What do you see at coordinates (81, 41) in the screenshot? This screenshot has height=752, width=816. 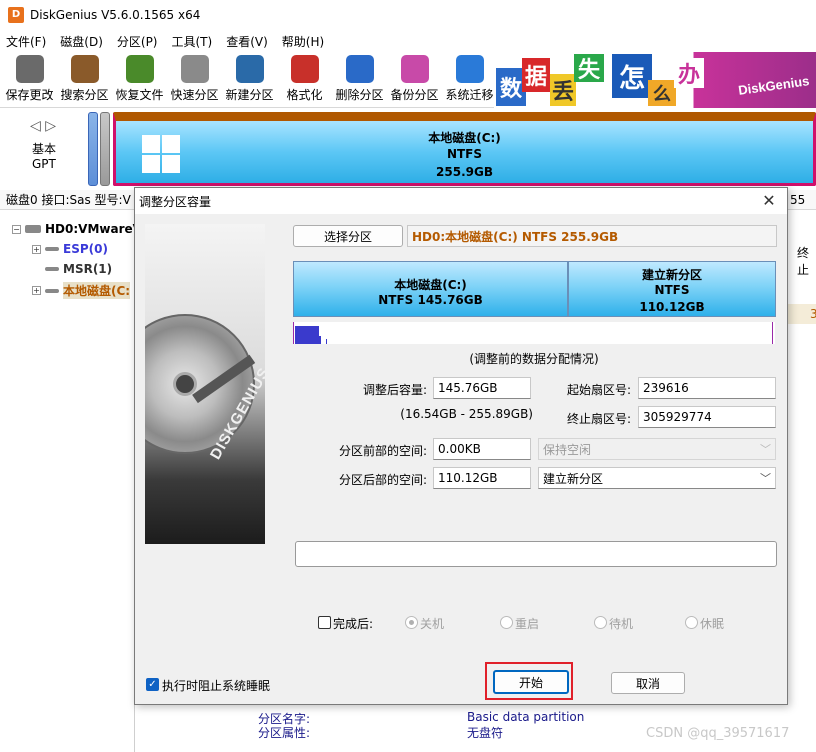 I see `menu-disk: 磁盘(D)` at bounding box center [81, 41].